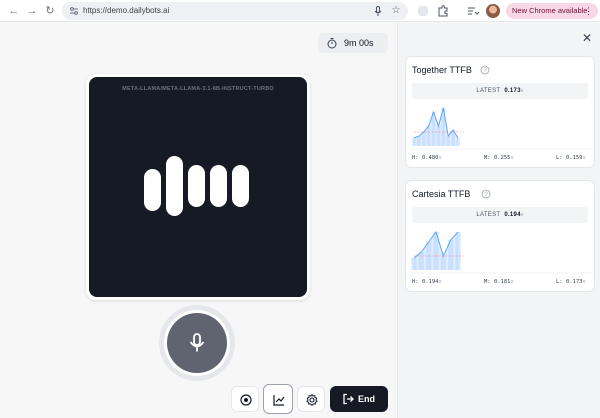 This screenshot has width=600, height=418. I want to click on forward-arrow-icon: →, so click(32, 11).